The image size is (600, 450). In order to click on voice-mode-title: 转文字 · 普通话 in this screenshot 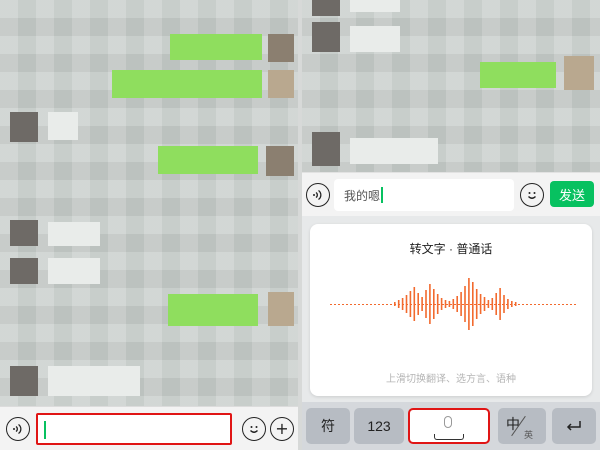, I will do `click(451, 249)`.